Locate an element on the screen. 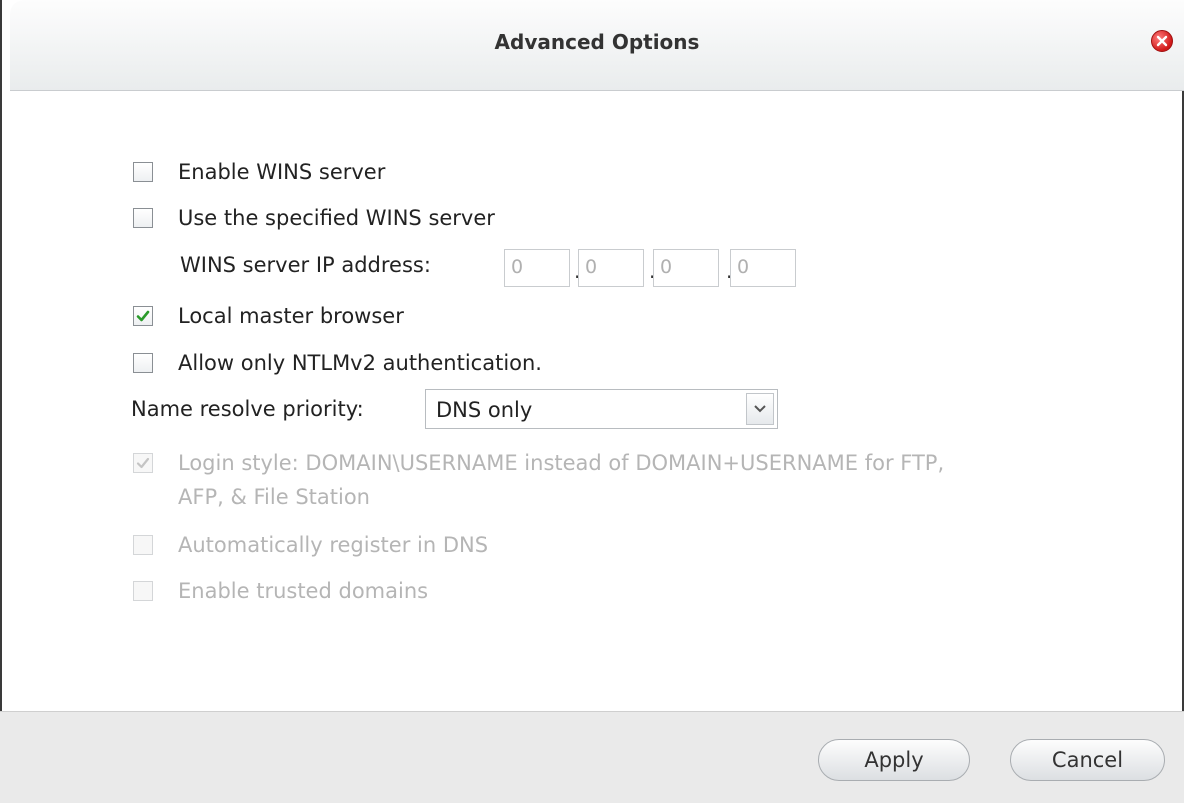  name-resolve-priority-label: Name resolve priority: is located at coordinates (247, 409).